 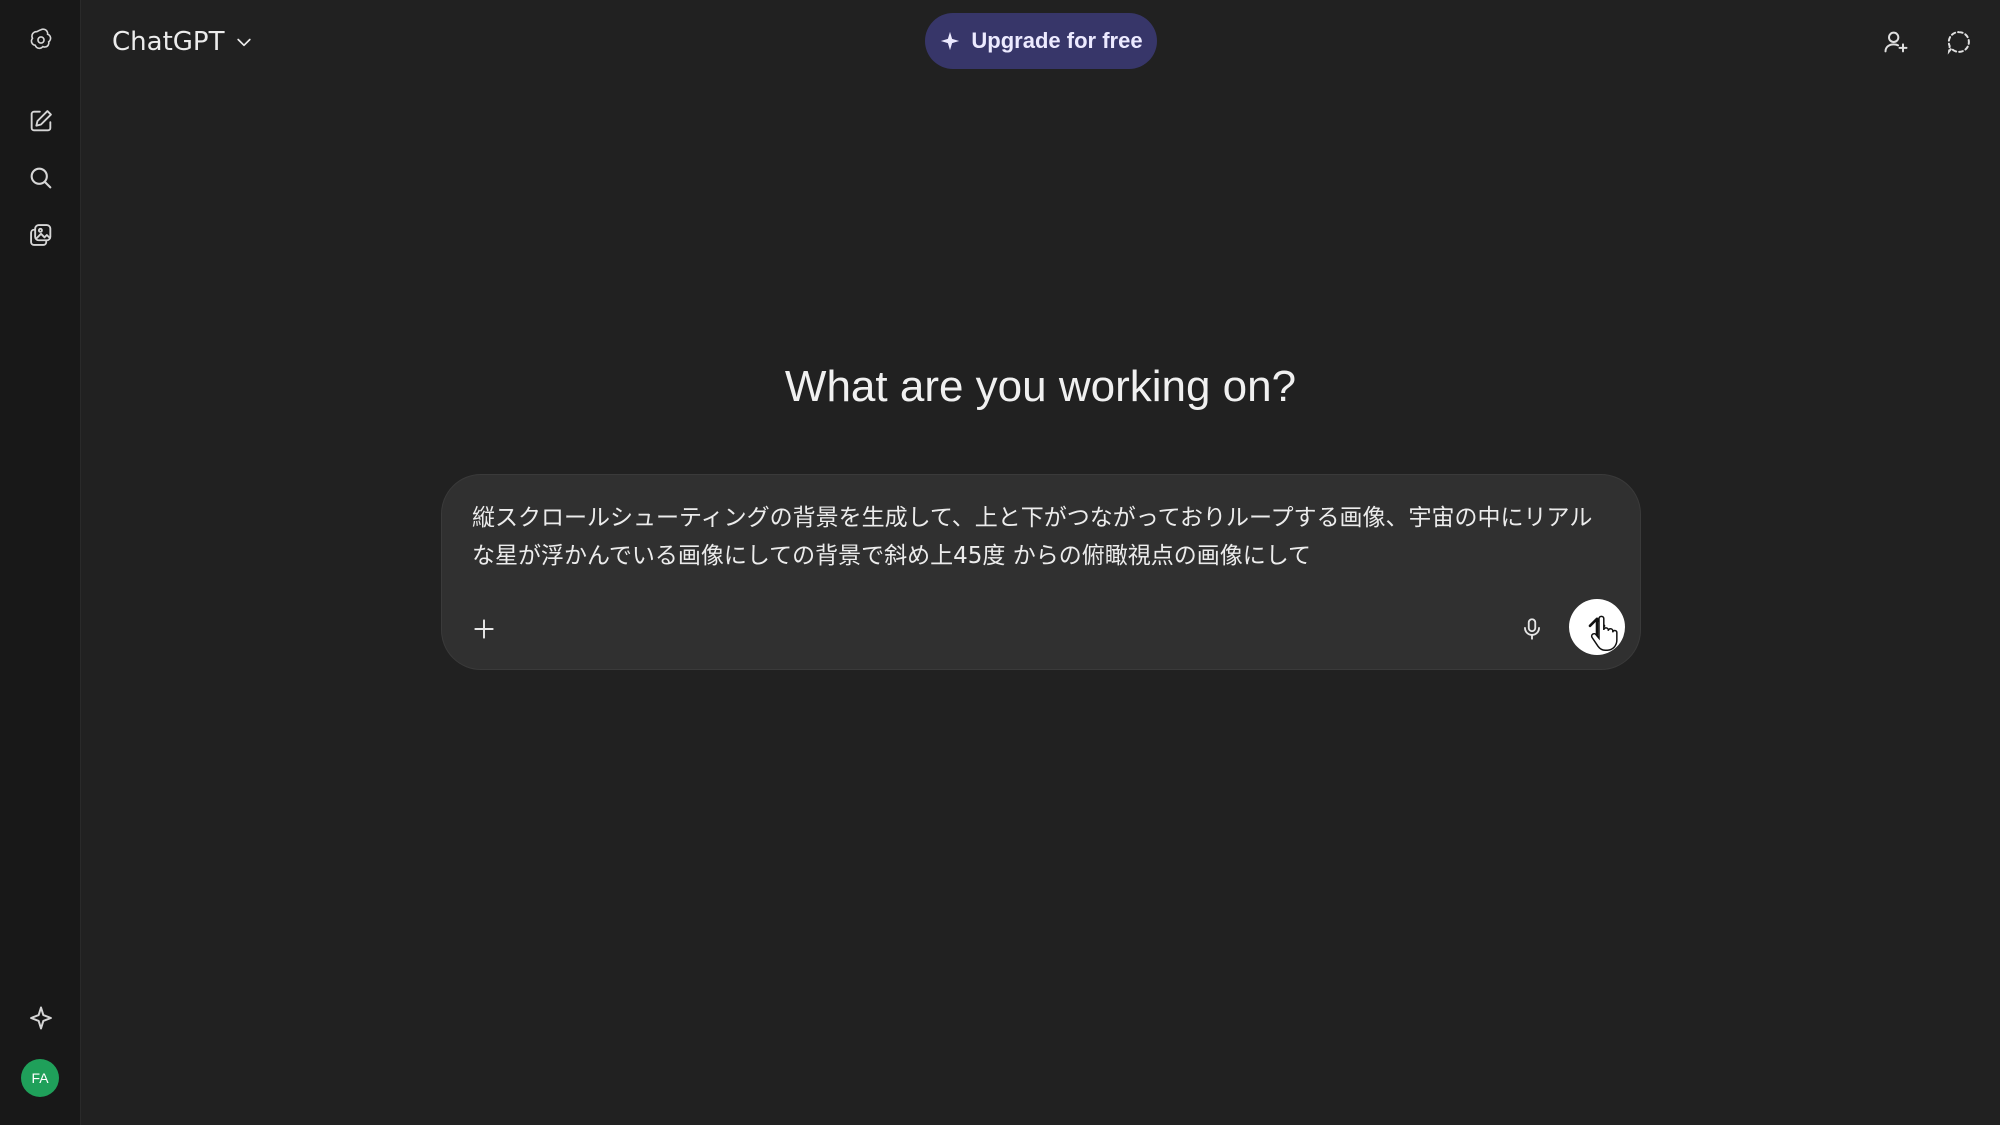 What do you see at coordinates (41, 40) in the screenshot?
I see `openai-logo-icon` at bounding box center [41, 40].